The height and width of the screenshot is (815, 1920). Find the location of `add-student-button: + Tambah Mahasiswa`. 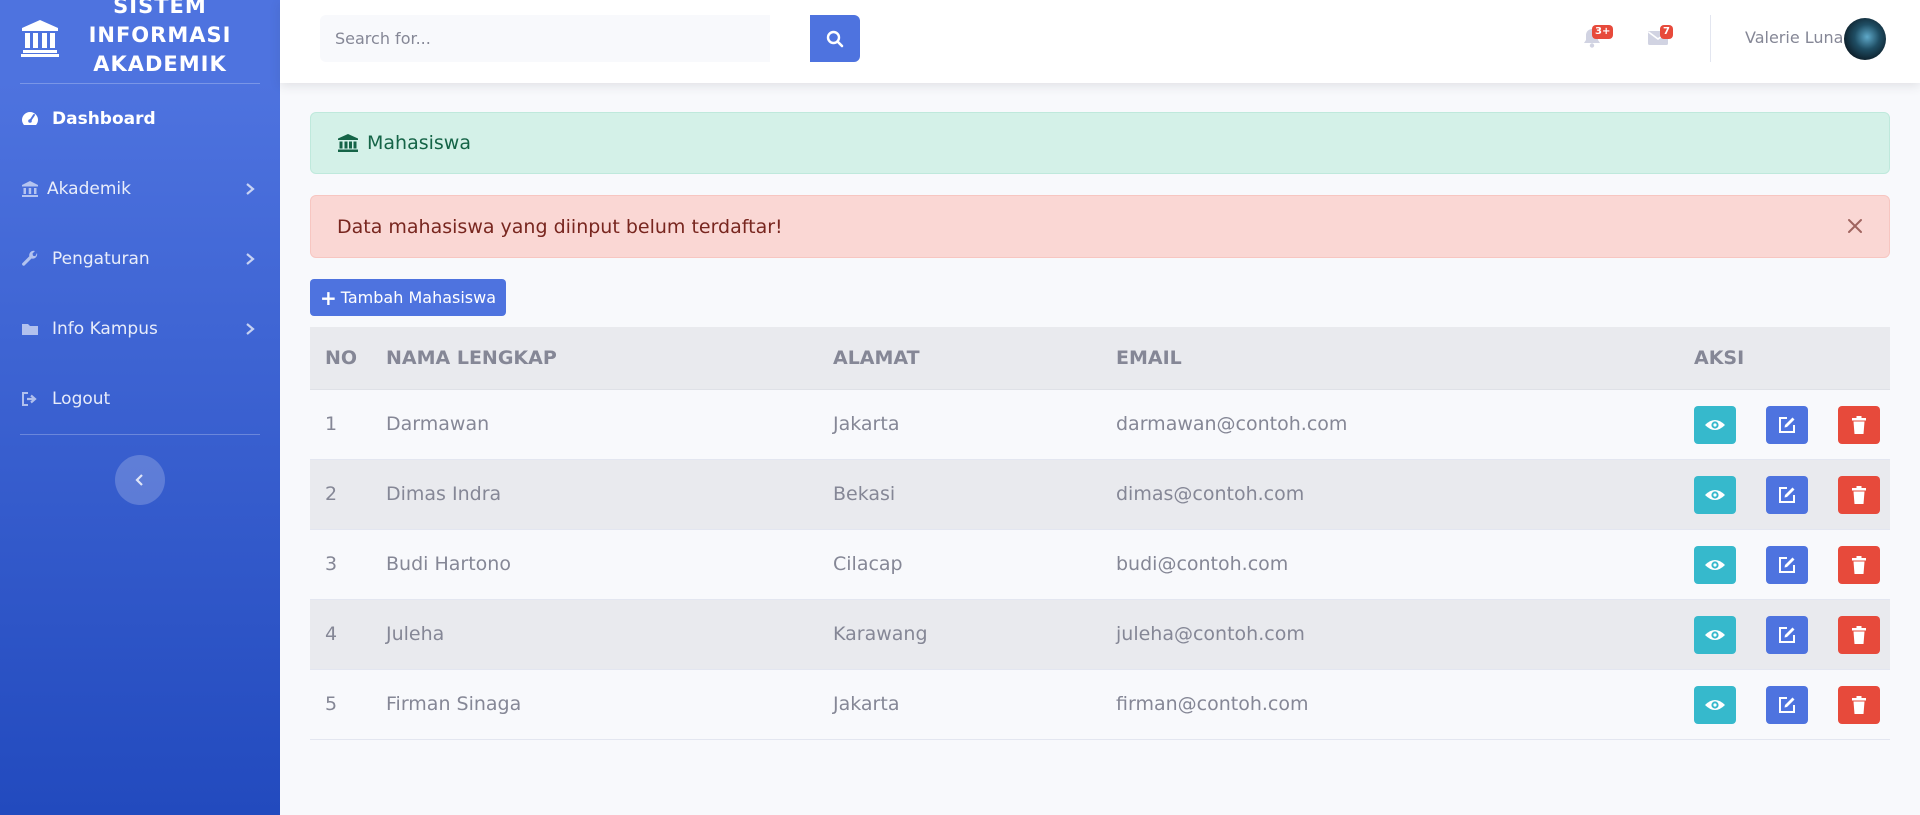

add-student-button: + Tambah Mahasiswa is located at coordinates (408, 297).